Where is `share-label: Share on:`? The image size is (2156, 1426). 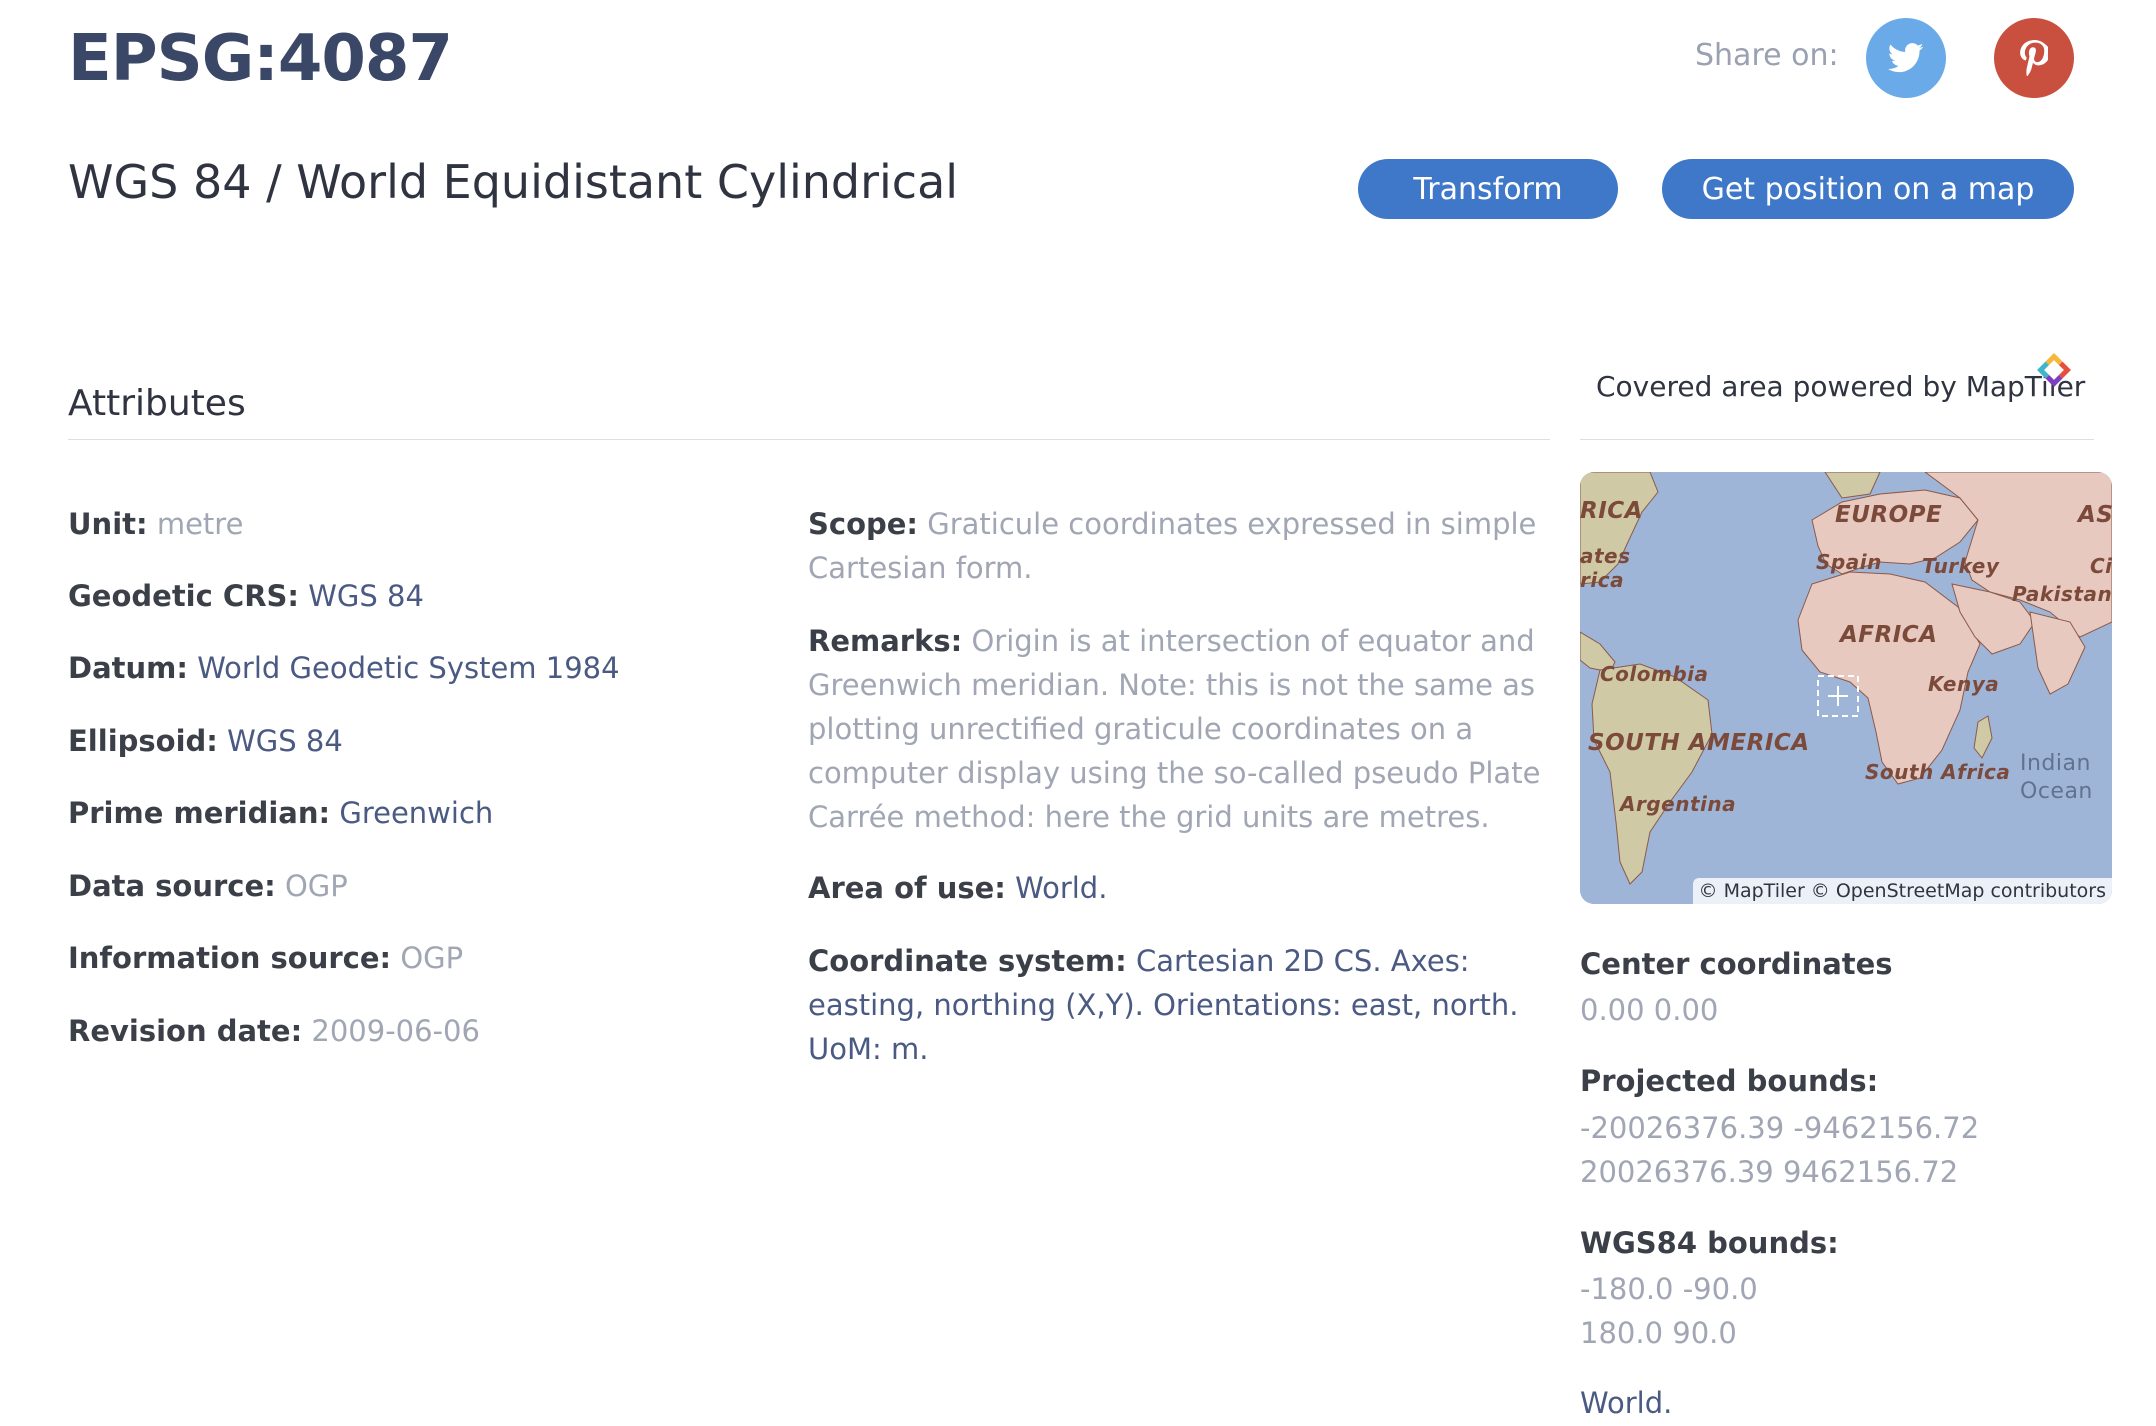
share-label: Share on: is located at coordinates (1767, 55).